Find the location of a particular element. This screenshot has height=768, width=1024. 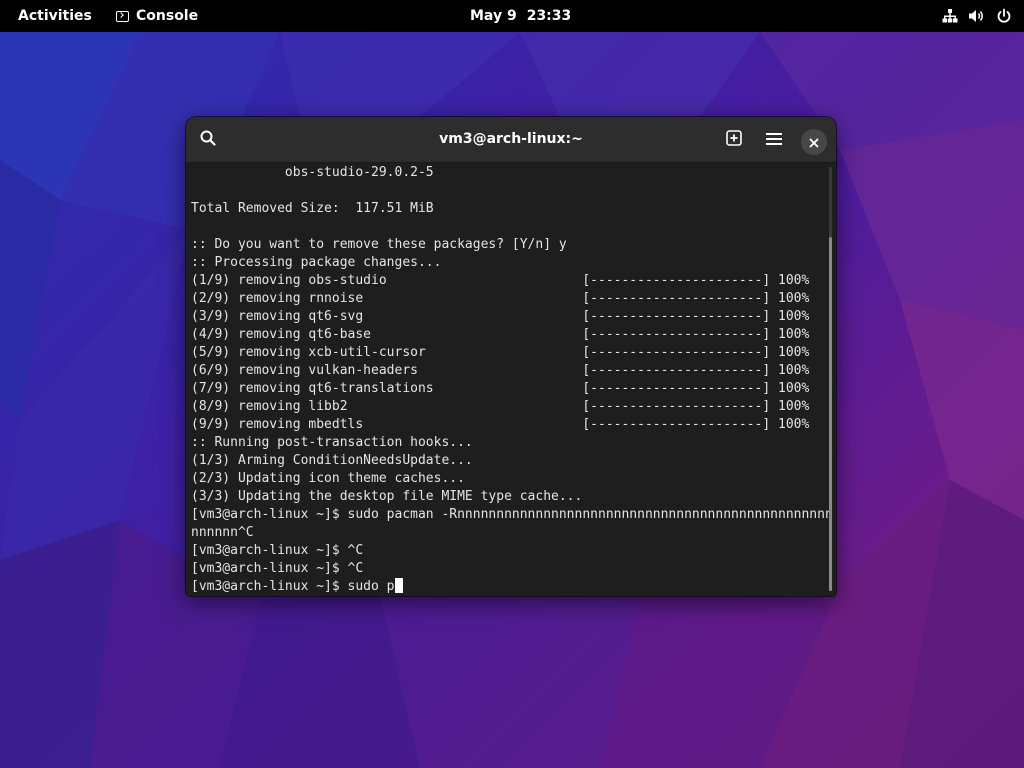

terminal-scrollbar is located at coordinates (830, 379).